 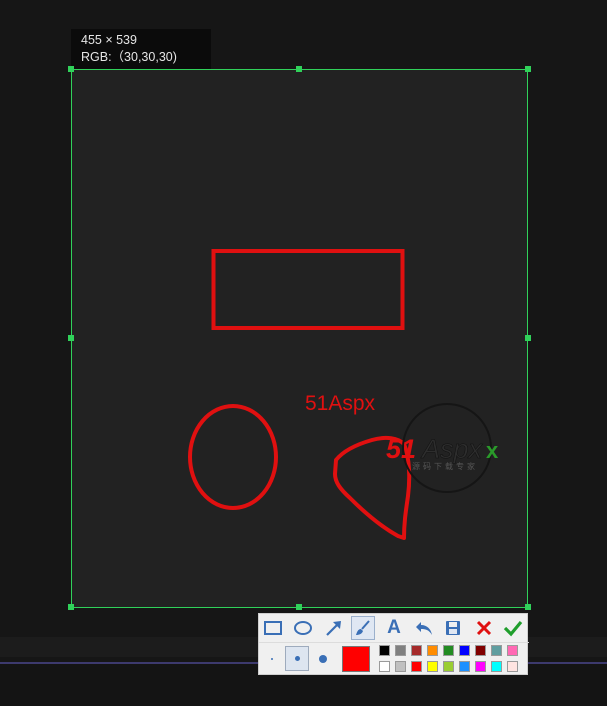 I want to click on save-tool, so click(x=453, y=628).